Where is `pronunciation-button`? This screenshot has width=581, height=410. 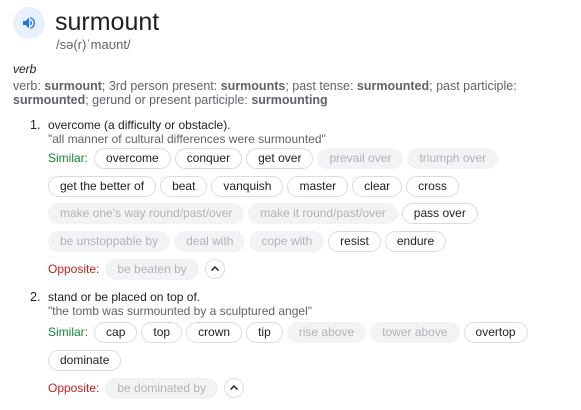 pronunciation-button is located at coordinates (29, 23).